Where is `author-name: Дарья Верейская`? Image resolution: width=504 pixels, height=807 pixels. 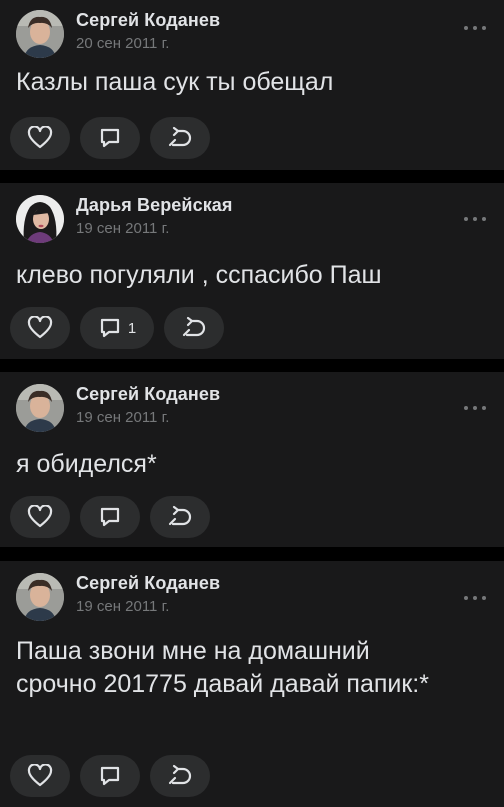
author-name: Дарья Верейская is located at coordinates (154, 205).